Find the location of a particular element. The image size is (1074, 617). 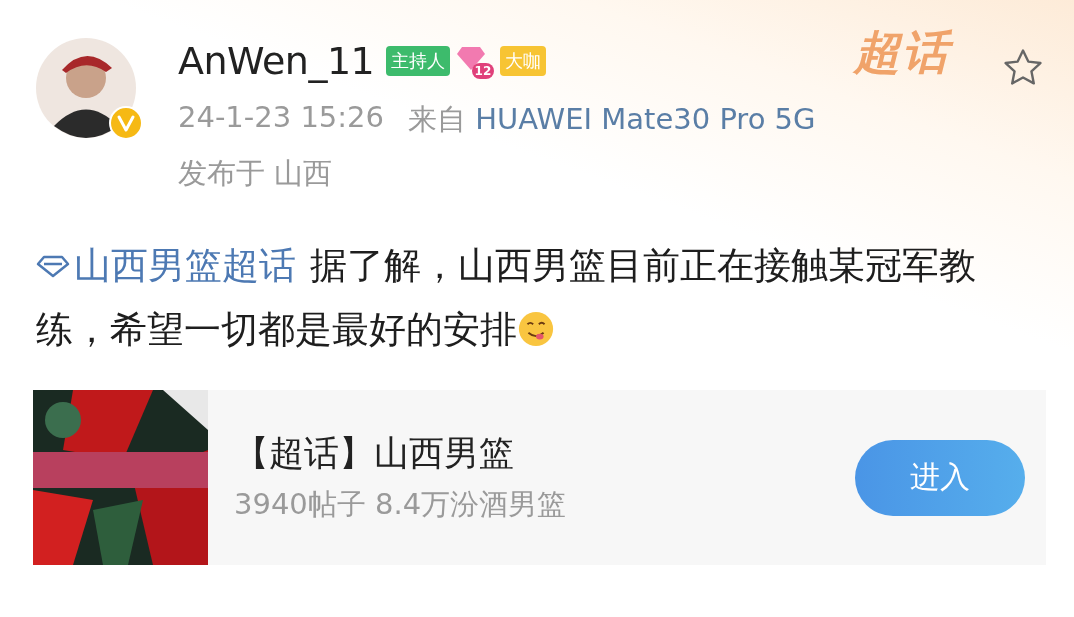

user-name: AnWen_11 is located at coordinates (276, 61).